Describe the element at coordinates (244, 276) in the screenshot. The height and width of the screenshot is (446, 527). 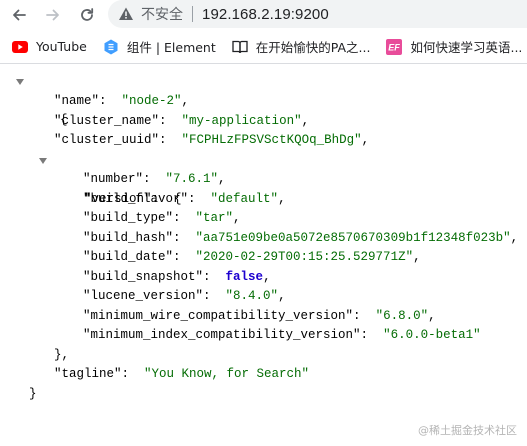
I see `json-boolean-value: false` at that location.